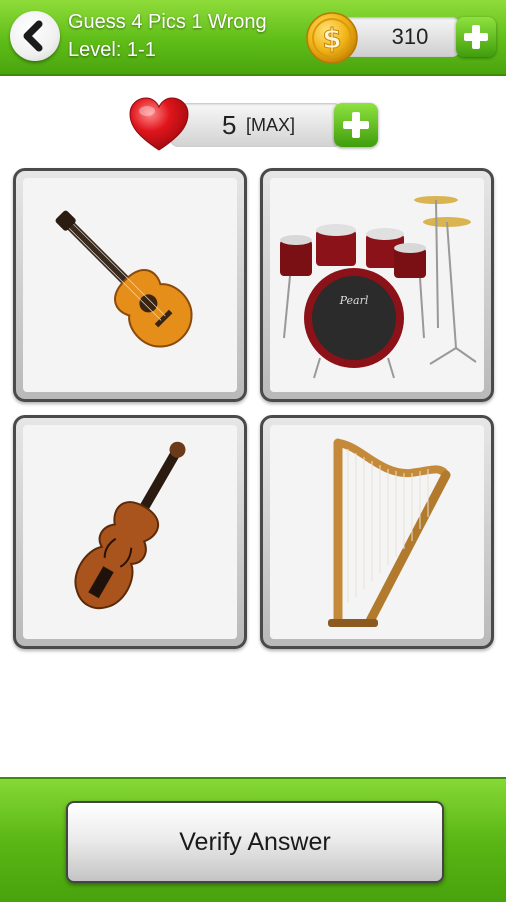 This screenshot has height=902, width=506. I want to click on add-lives-button, so click(356, 125).